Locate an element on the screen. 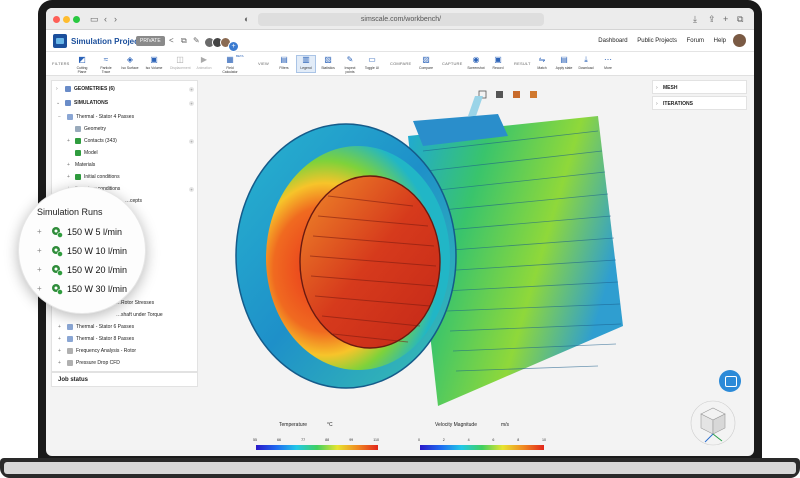  z-axis is located at coordinates (709, 438).